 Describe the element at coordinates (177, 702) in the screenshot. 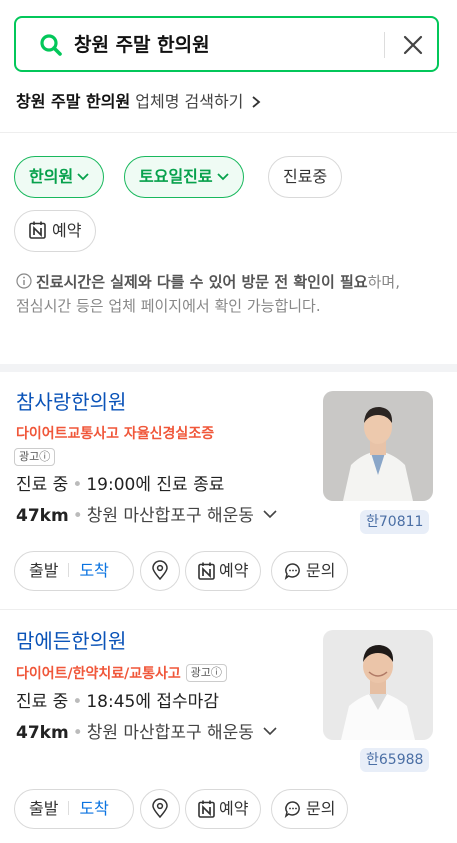

I see `status-time-suffix: 에 접수마감` at that location.